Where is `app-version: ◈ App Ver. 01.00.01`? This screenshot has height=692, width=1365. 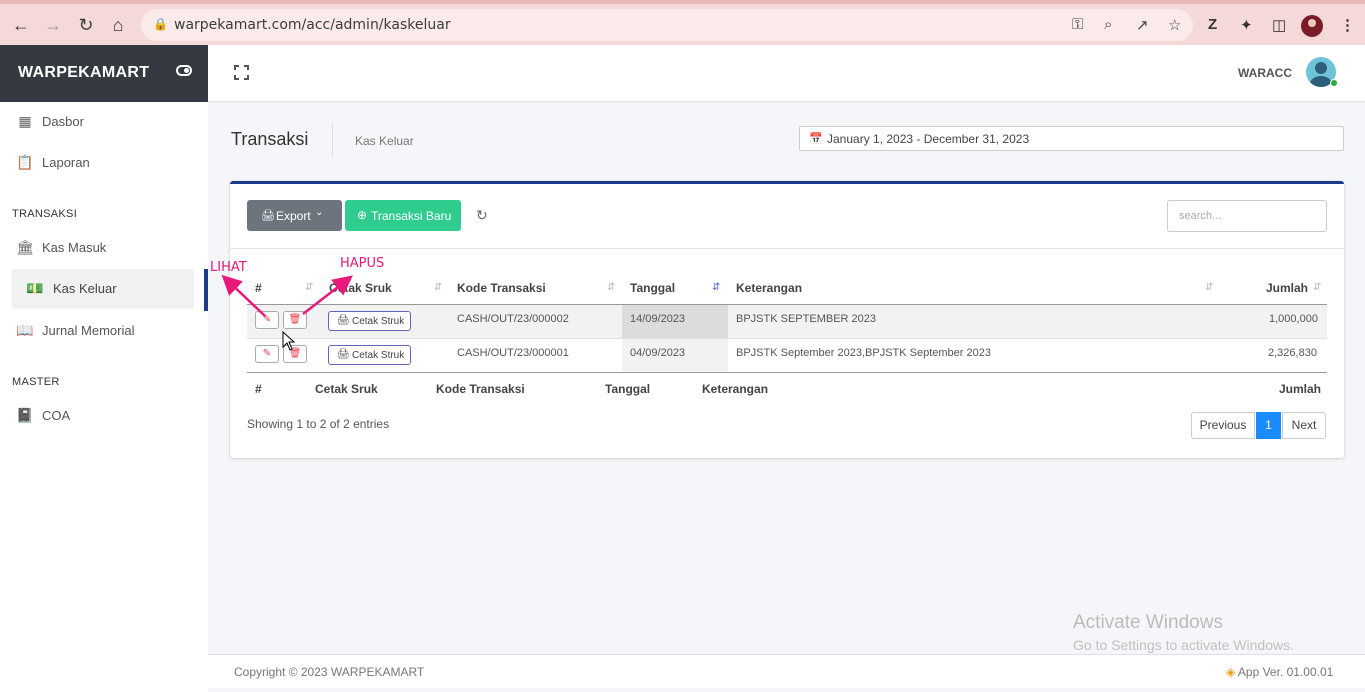
app-version: ◈ App Ver. 01.00.01 is located at coordinates (1279, 672).